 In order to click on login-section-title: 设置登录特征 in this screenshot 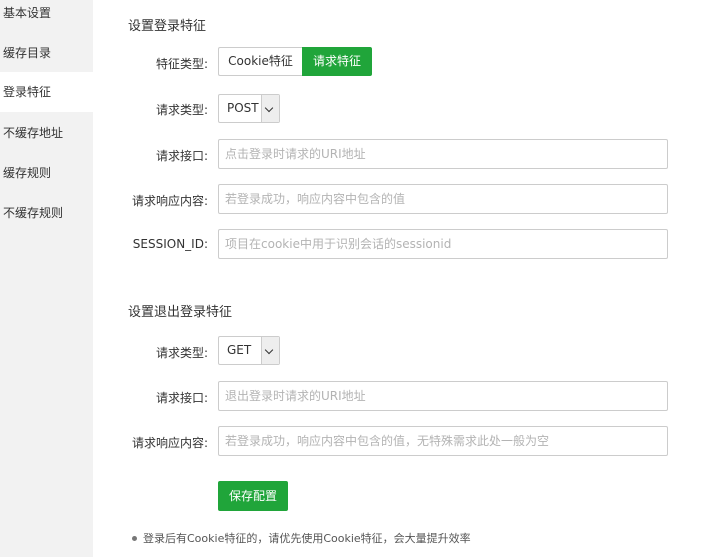, I will do `click(167, 26)`.